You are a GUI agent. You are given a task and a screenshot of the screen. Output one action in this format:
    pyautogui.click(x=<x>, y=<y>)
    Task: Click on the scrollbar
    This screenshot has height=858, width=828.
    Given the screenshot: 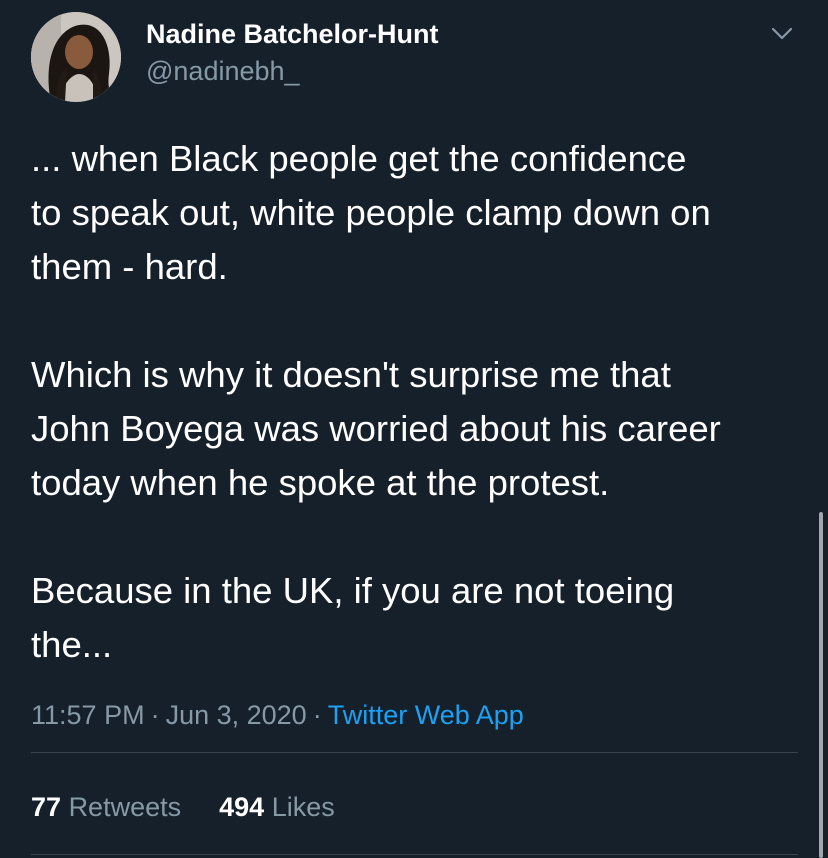 What is the action you would take?
    pyautogui.click(x=821, y=685)
    